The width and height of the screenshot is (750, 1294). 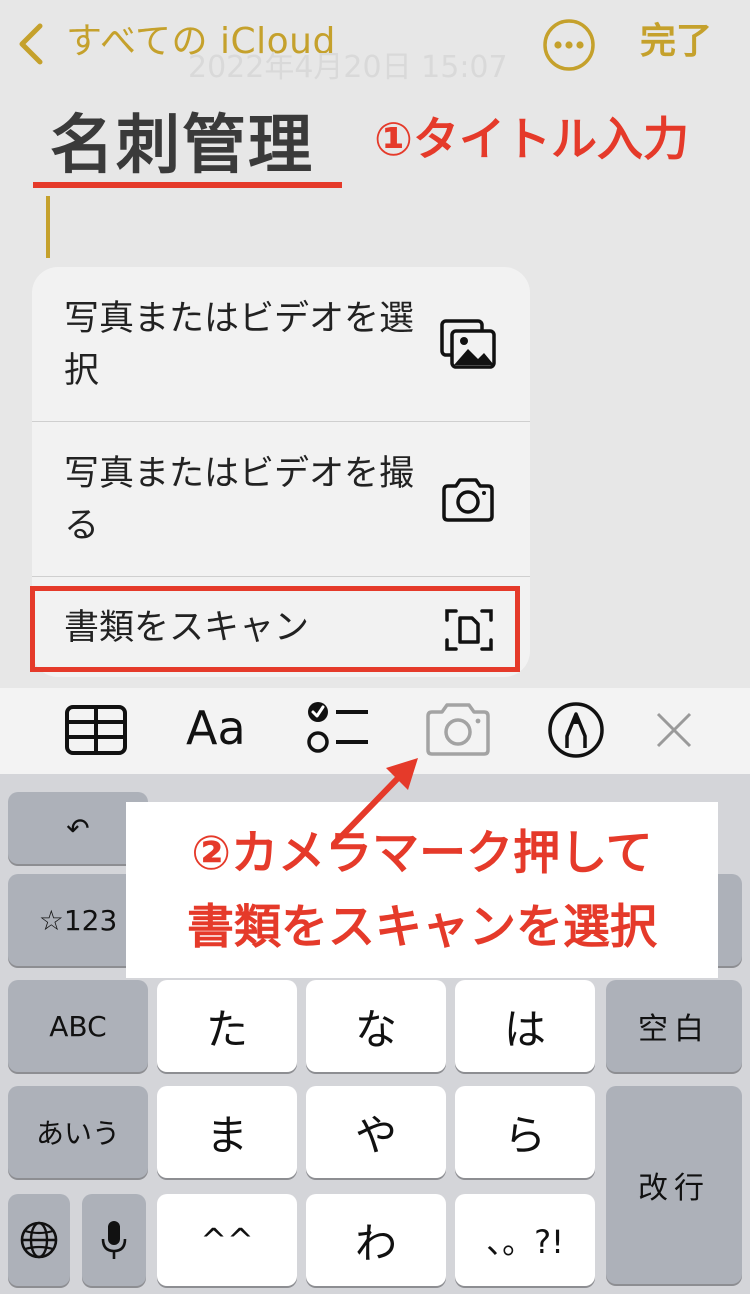 What do you see at coordinates (422, 927) in the screenshot?
I see `annotation-step2-line2: 書類をスキャンを選択` at bounding box center [422, 927].